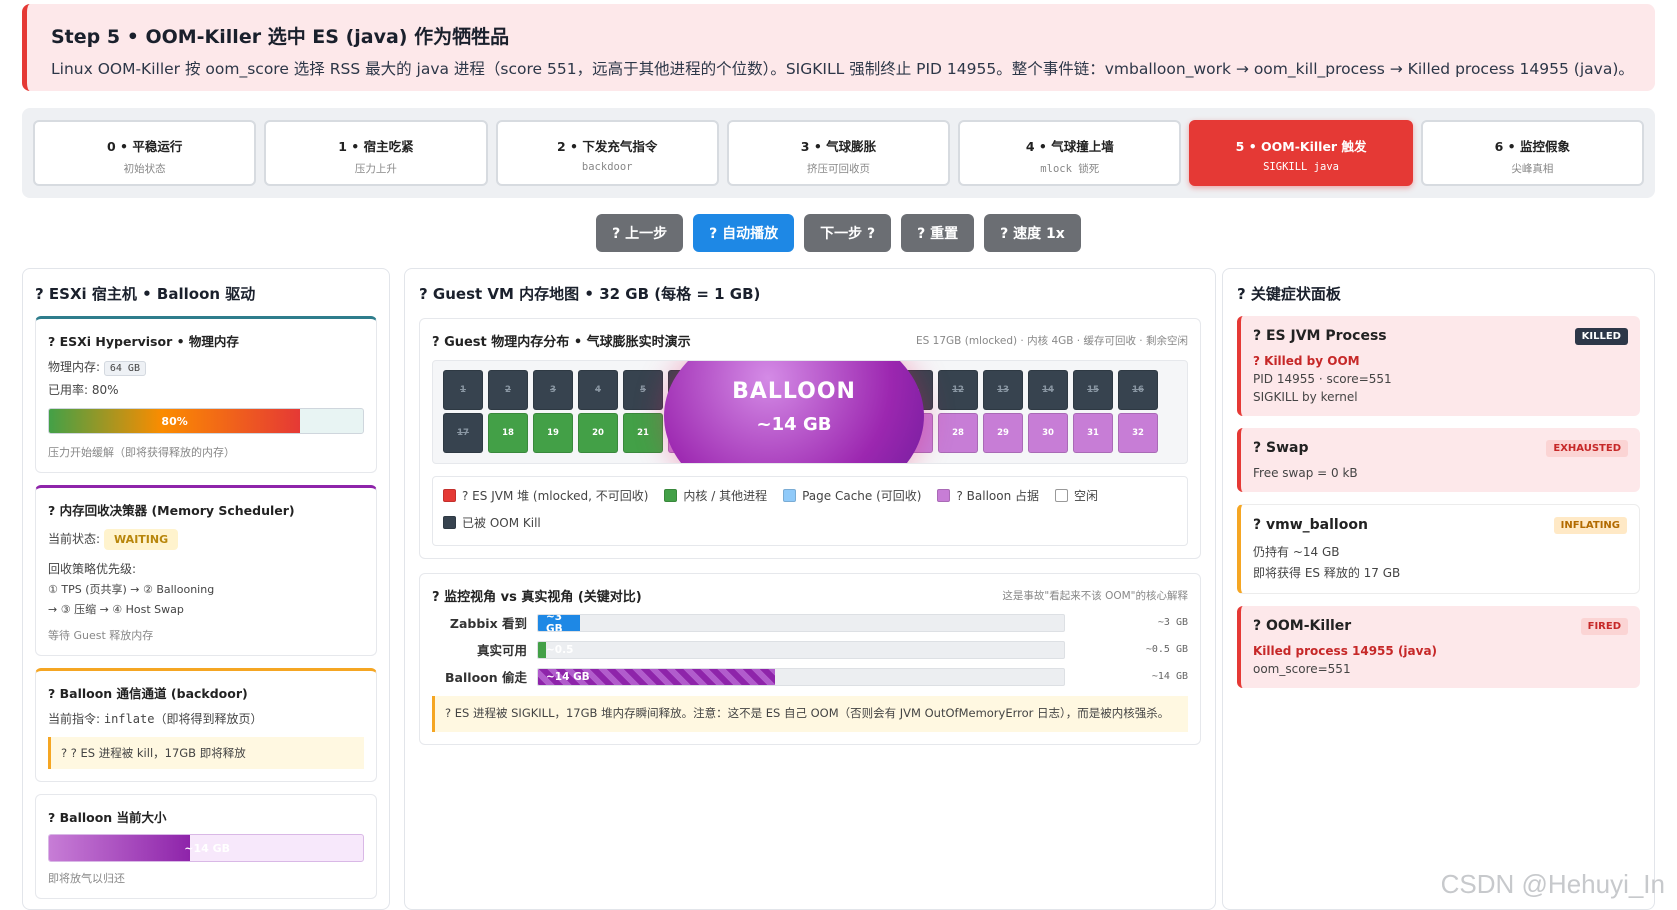 This screenshot has height=910, width=1677. I want to click on step-4: 4 • 气球撞上墙 mlock 锁死, so click(1070, 153).